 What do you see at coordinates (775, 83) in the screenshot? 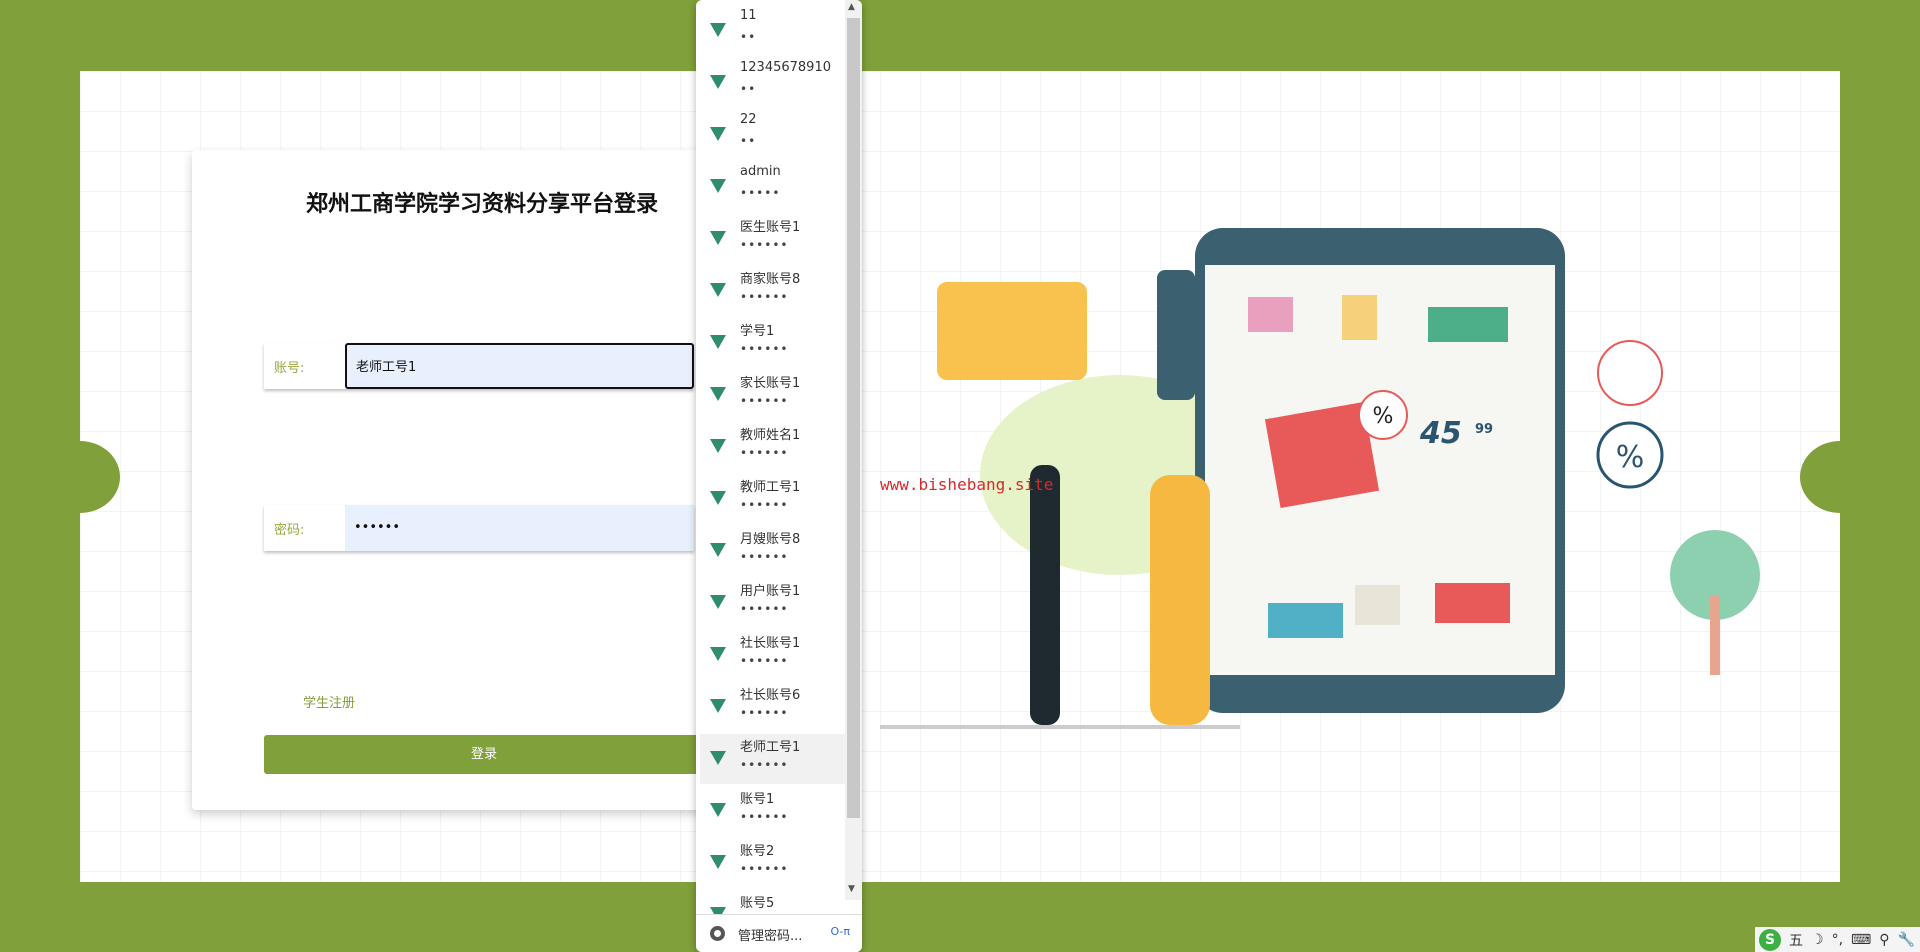
I see `autofill-item: 12345678910 ••` at bounding box center [775, 83].